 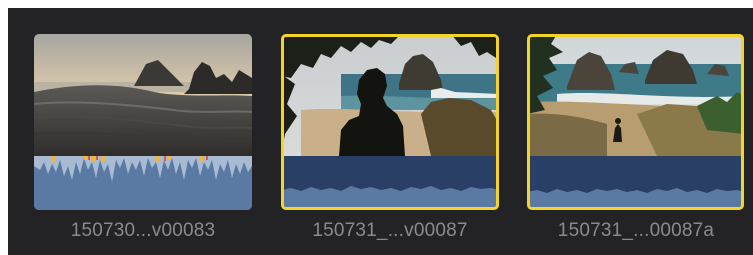 I want to click on clip-name: 150731_...v00087, so click(x=390, y=230).